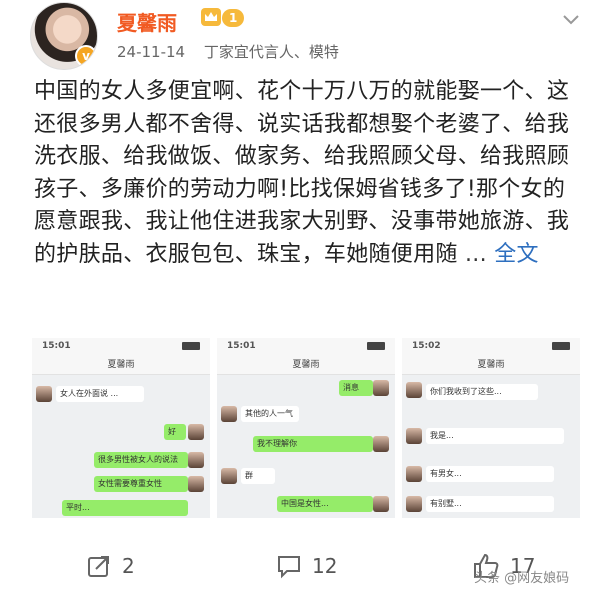 The width and height of the screenshot is (600, 604). I want to click on chat-bubble: 我不理解你, so click(313, 444).